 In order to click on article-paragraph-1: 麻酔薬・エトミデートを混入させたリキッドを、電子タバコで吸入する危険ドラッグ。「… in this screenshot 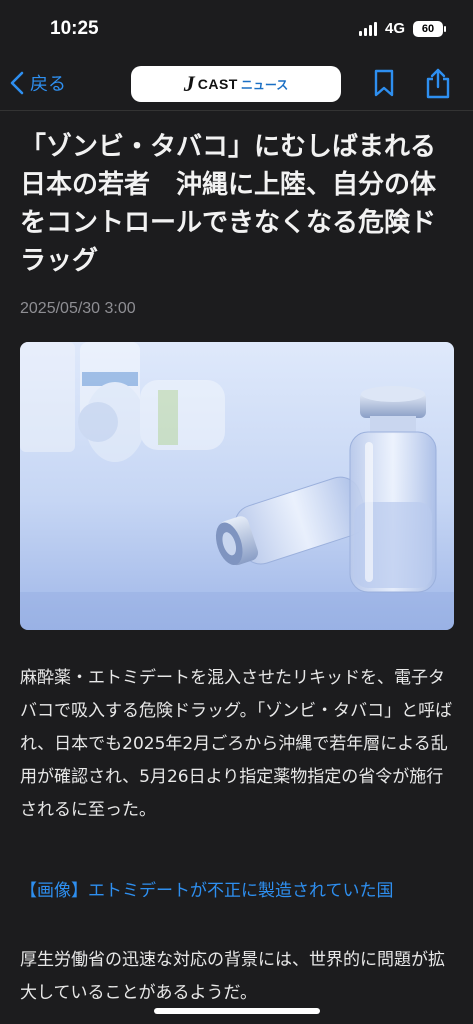, I will do `click(236, 744)`.